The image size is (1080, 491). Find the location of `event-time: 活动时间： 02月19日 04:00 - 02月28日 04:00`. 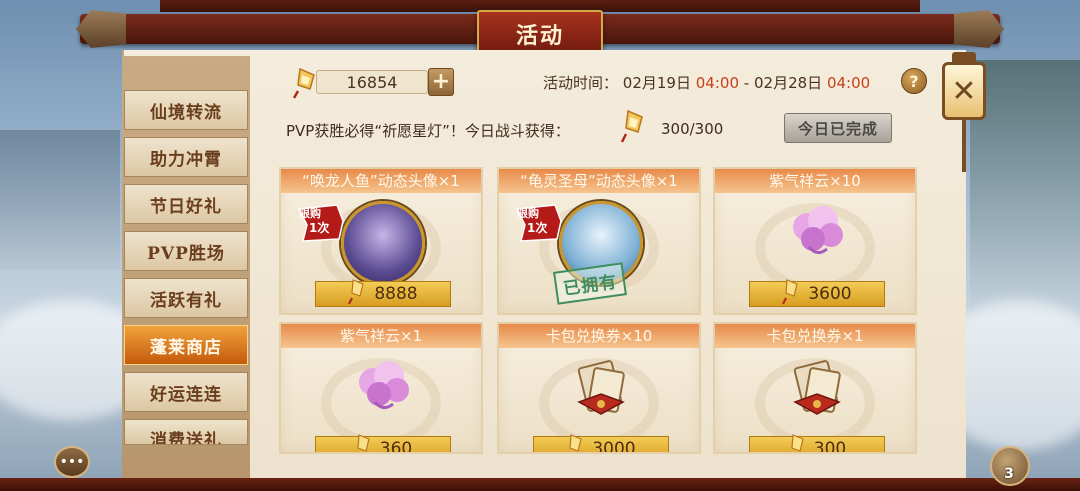

event-time: 活动时间： 02月19日 04:00 - 02月28日 04:00 is located at coordinates (706, 82).